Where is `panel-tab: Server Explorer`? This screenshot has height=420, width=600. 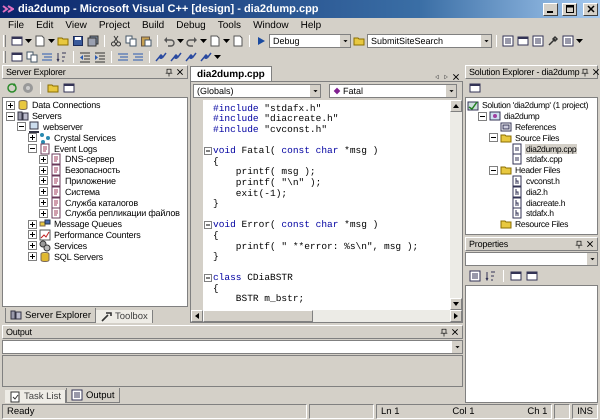 panel-tab: Server Explorer is located at coordinates (50, 315).